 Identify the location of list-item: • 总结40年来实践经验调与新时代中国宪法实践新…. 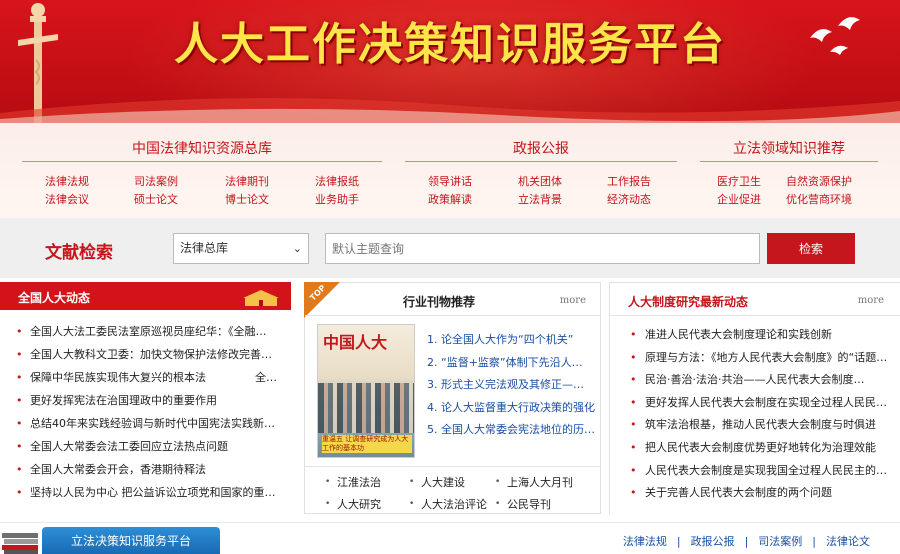
(145, 423).